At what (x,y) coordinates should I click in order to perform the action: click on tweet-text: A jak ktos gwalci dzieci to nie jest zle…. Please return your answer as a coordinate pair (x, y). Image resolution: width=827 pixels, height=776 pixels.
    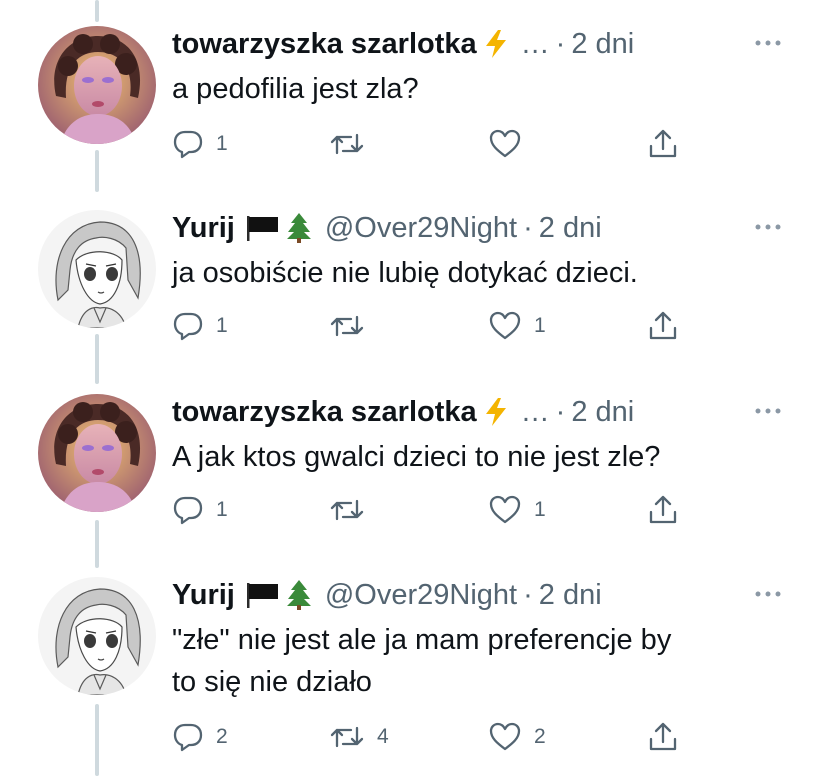
    Looking at the image, I should click on (416, 457).